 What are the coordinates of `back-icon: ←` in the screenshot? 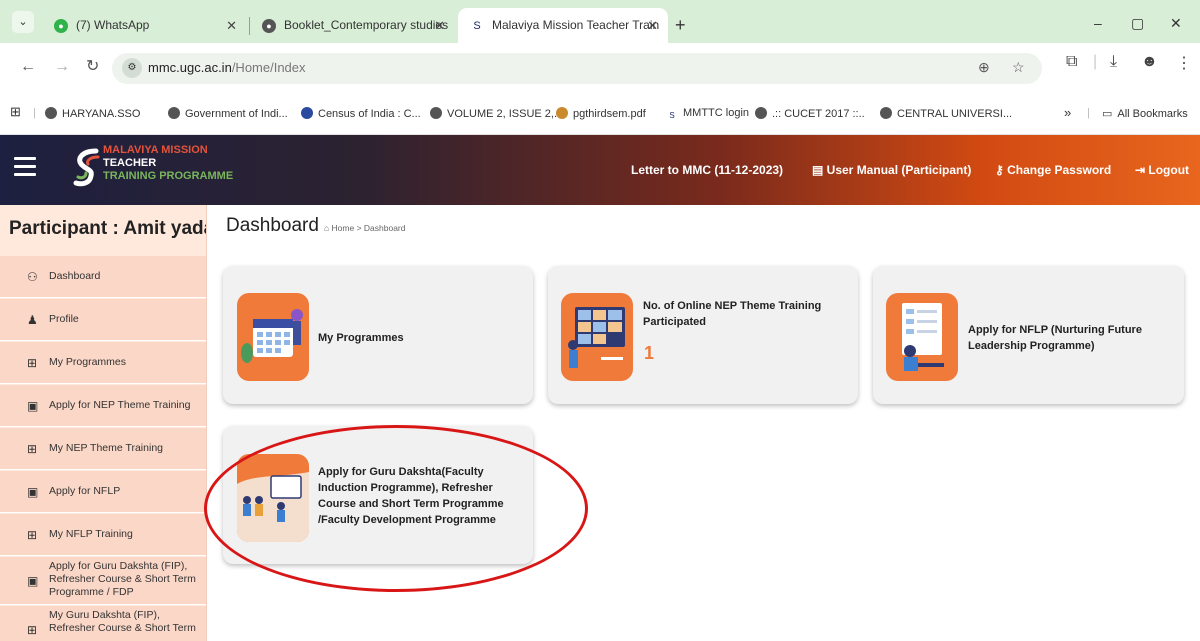 It's located at (28, 67).